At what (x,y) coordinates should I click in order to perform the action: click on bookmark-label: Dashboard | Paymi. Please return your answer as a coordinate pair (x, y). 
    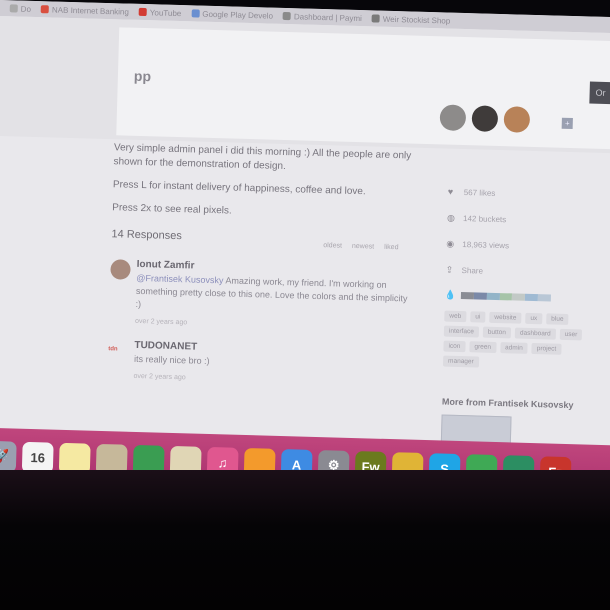
    Looking at the image, I should click on (327, 17).